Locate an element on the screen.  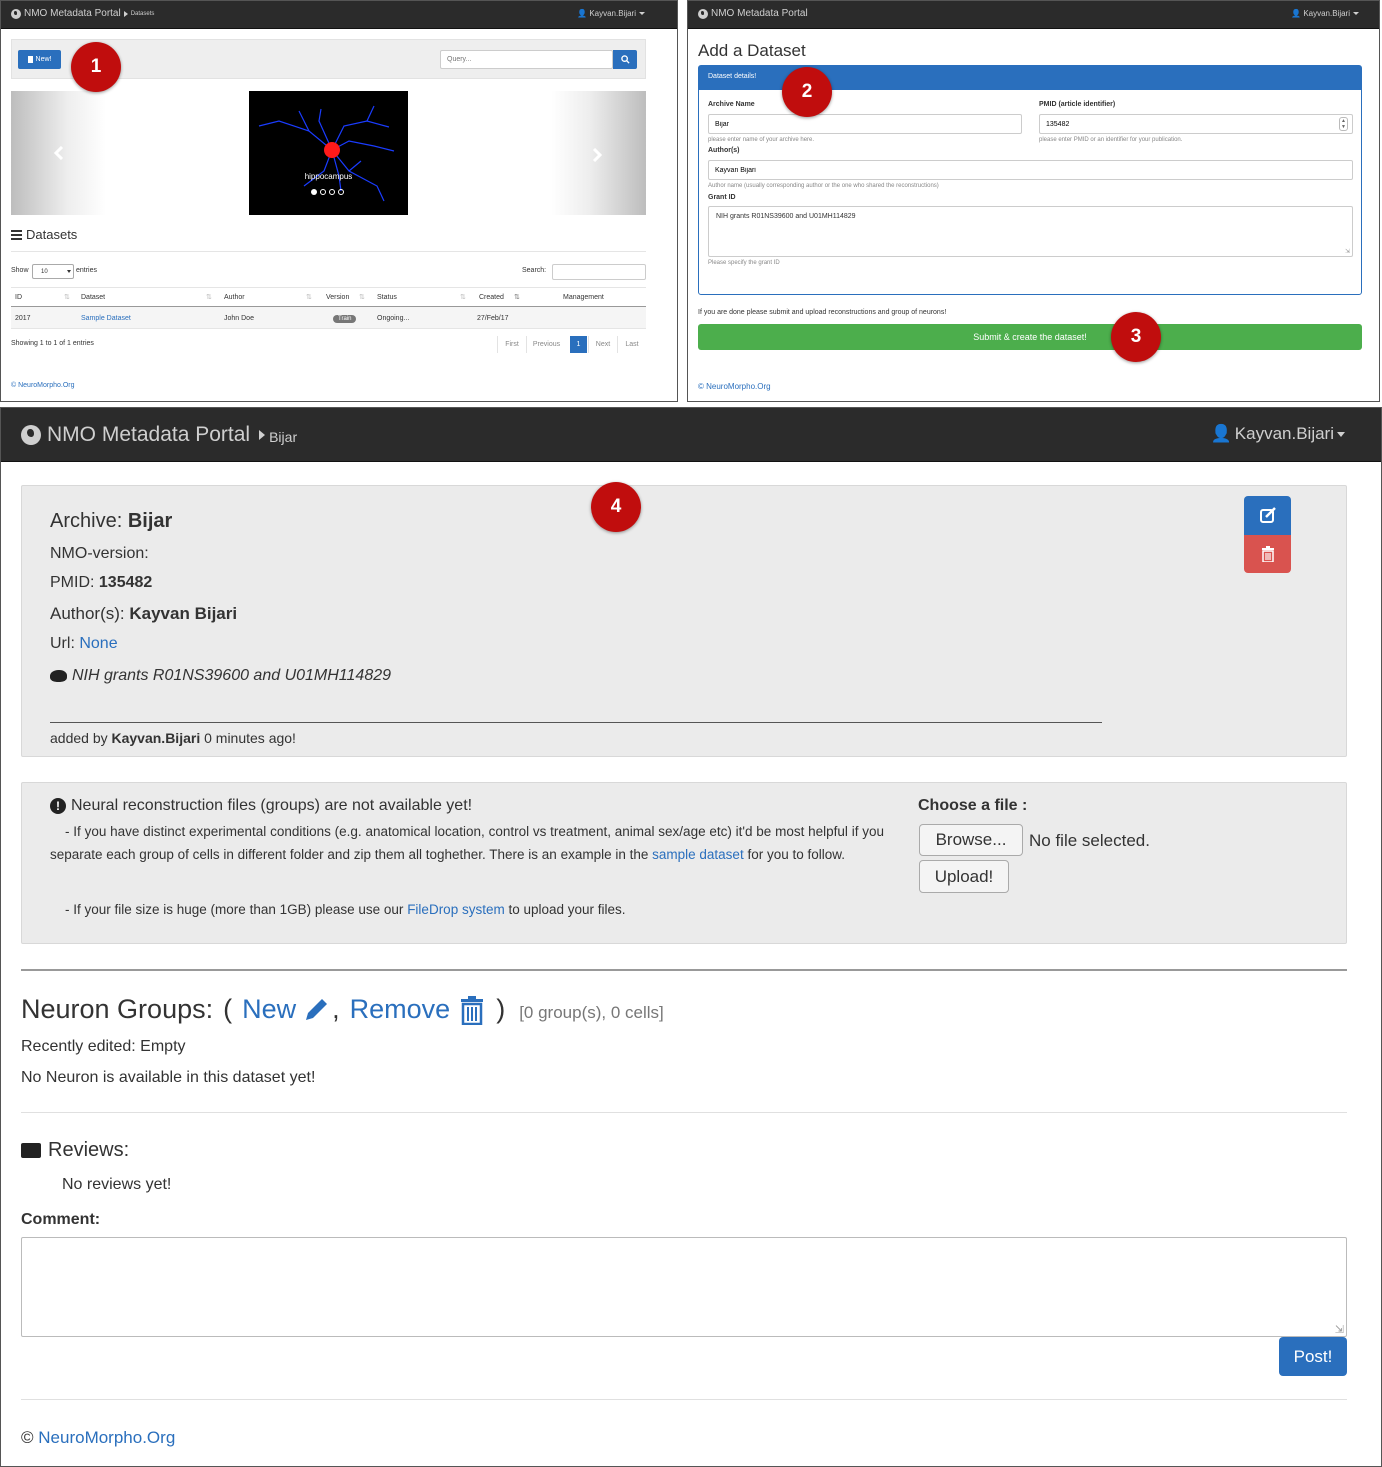
new-group-link: New is located at coordinates (269, 1009).